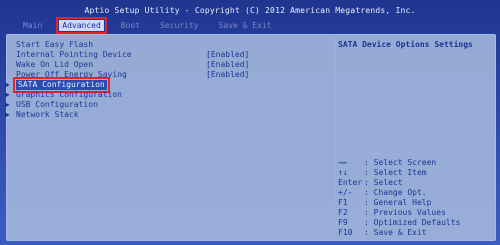 The width and height of the screenshot is (500, 245). Describe the element at coordinates (343, 172) in the screenshot. I see `key-arrows-ud-icon: ↑↓` at that location.